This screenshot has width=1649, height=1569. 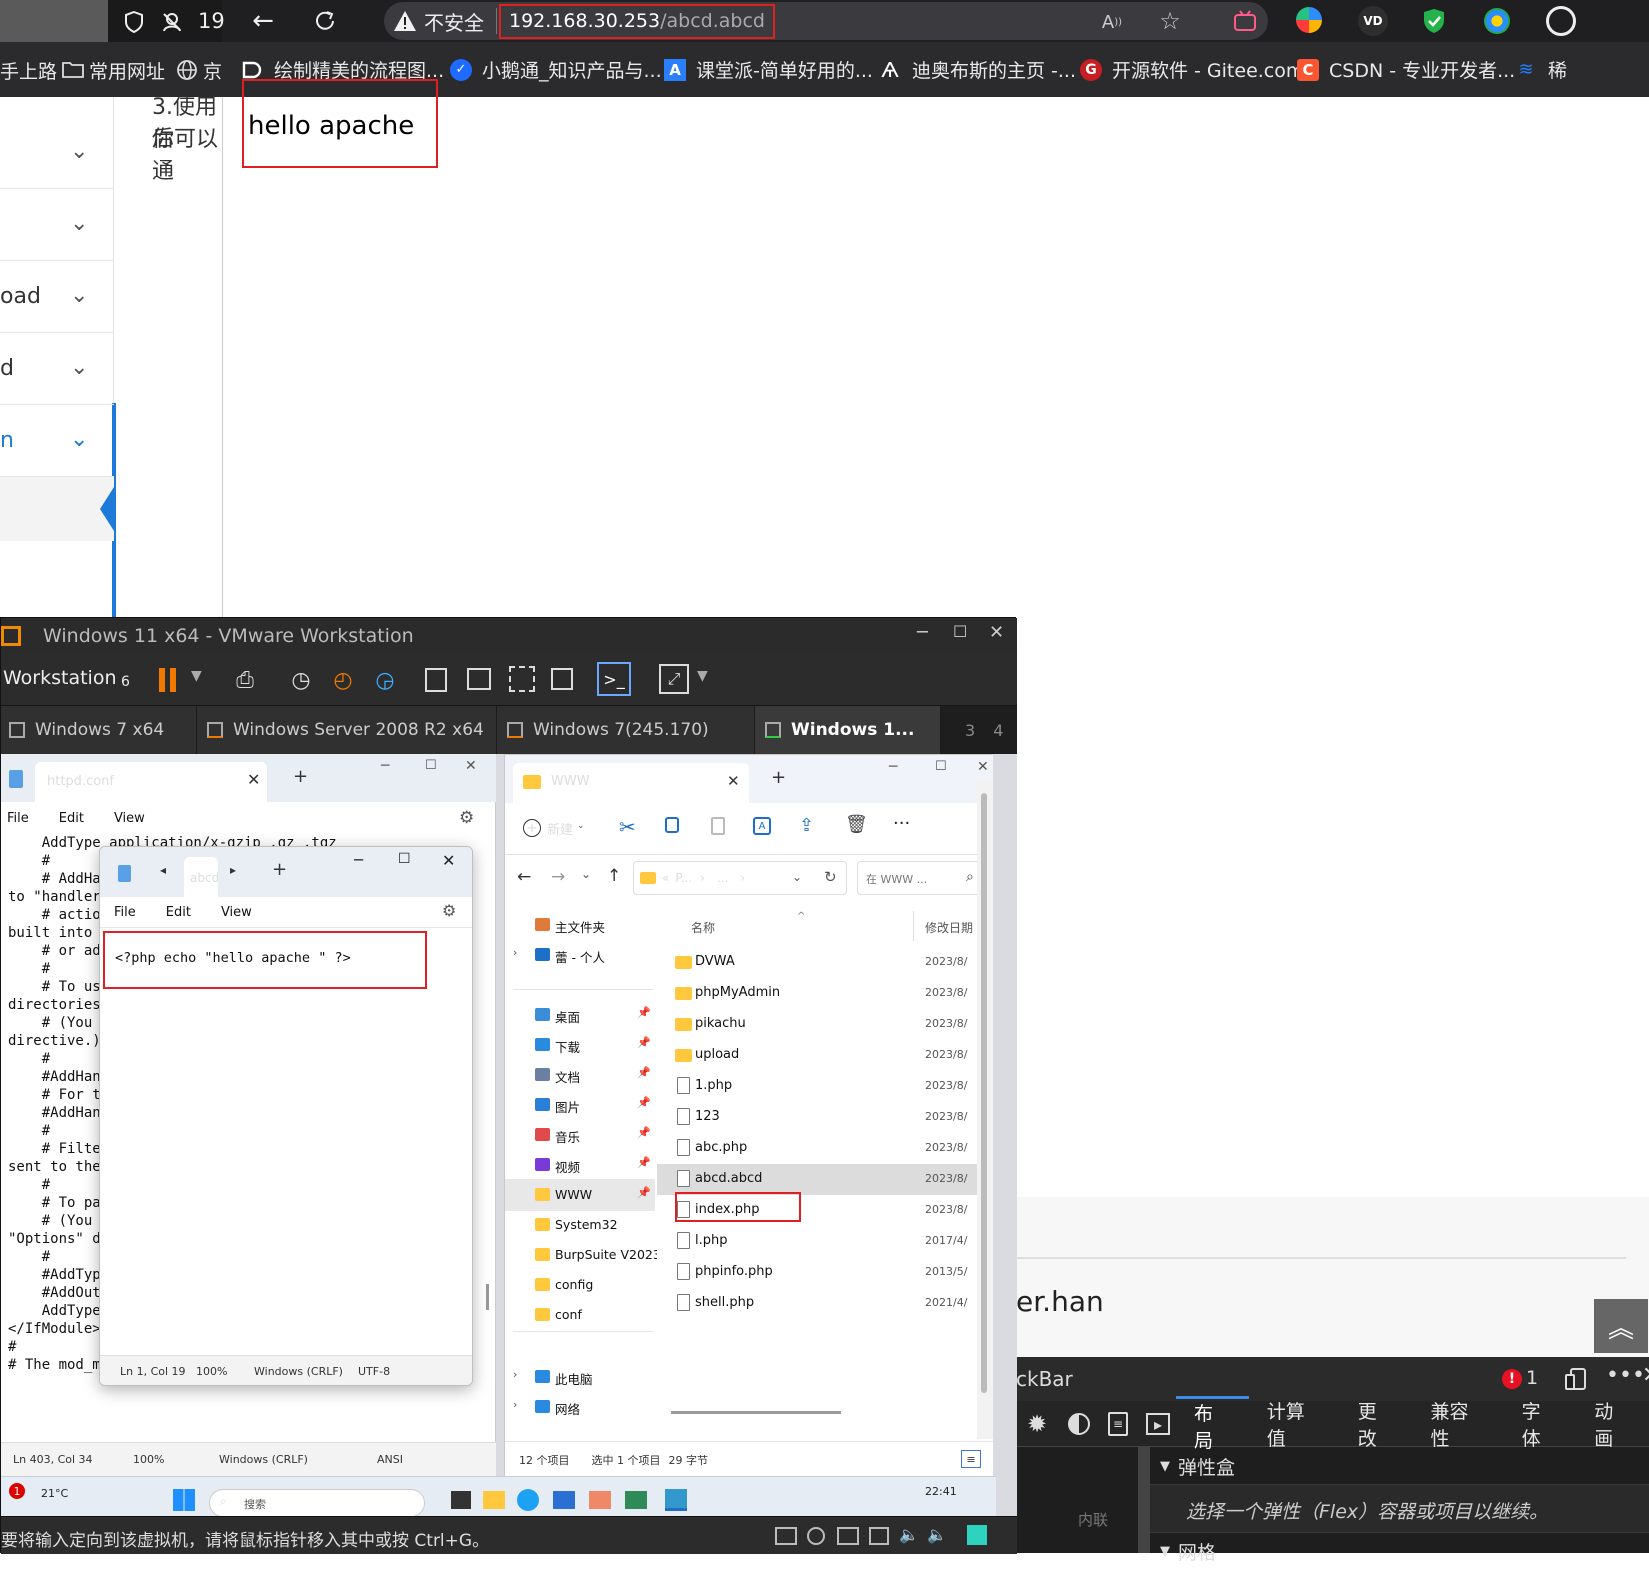 I want to click on back-to-top-icon: ︽, so click(x=1621, y=1326).